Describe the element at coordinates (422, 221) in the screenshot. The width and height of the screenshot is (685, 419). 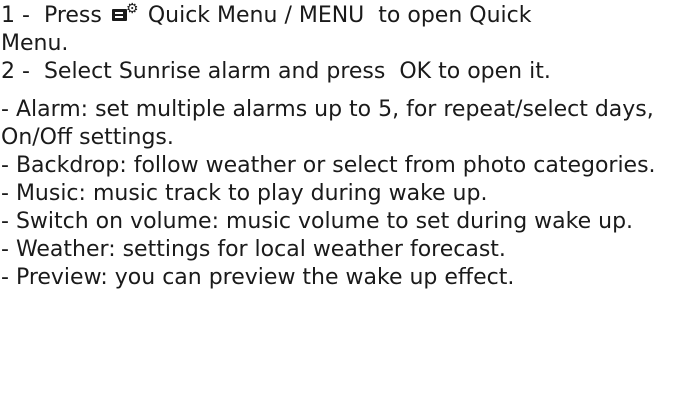
I see `option-description: : music volume to set during wake up.` at that location.